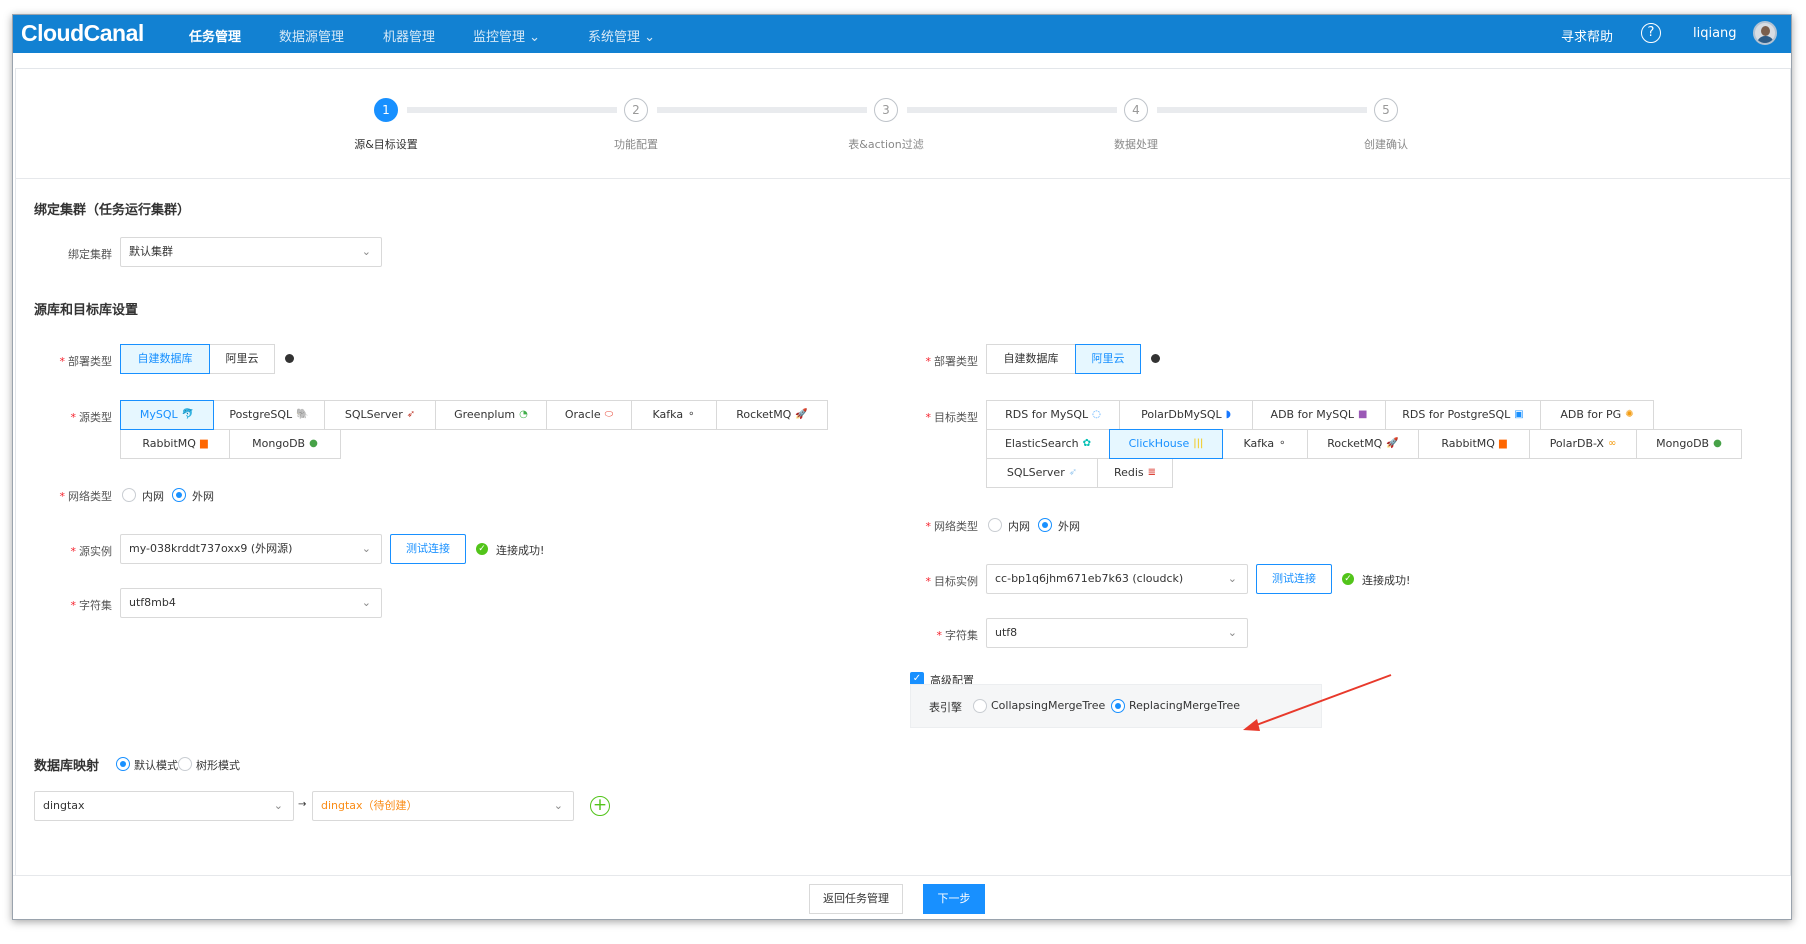  I want to click on nav-monitor-management: 监控管理 ⌄, so click(506, 35).